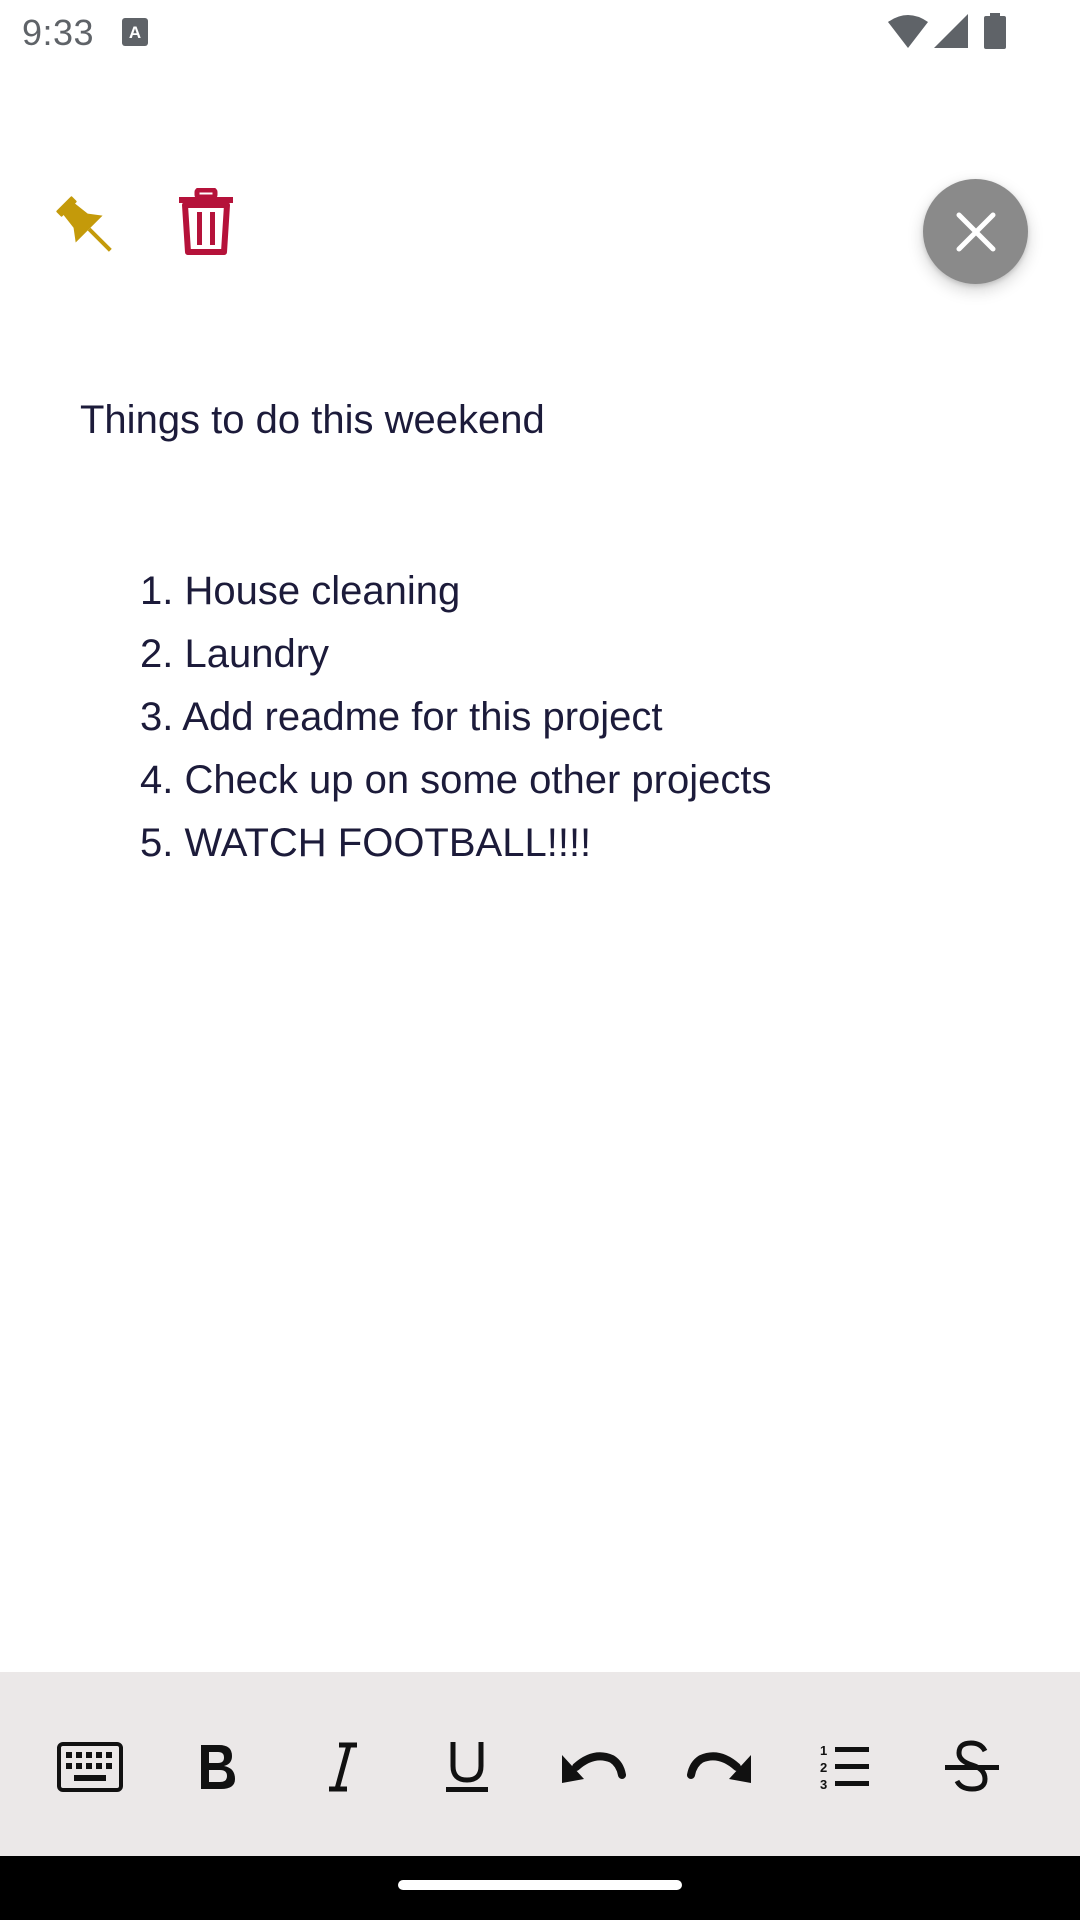 The height and width of the screenshot is (1920, 1080). I want to click on trash-icon, so click(206, 221).